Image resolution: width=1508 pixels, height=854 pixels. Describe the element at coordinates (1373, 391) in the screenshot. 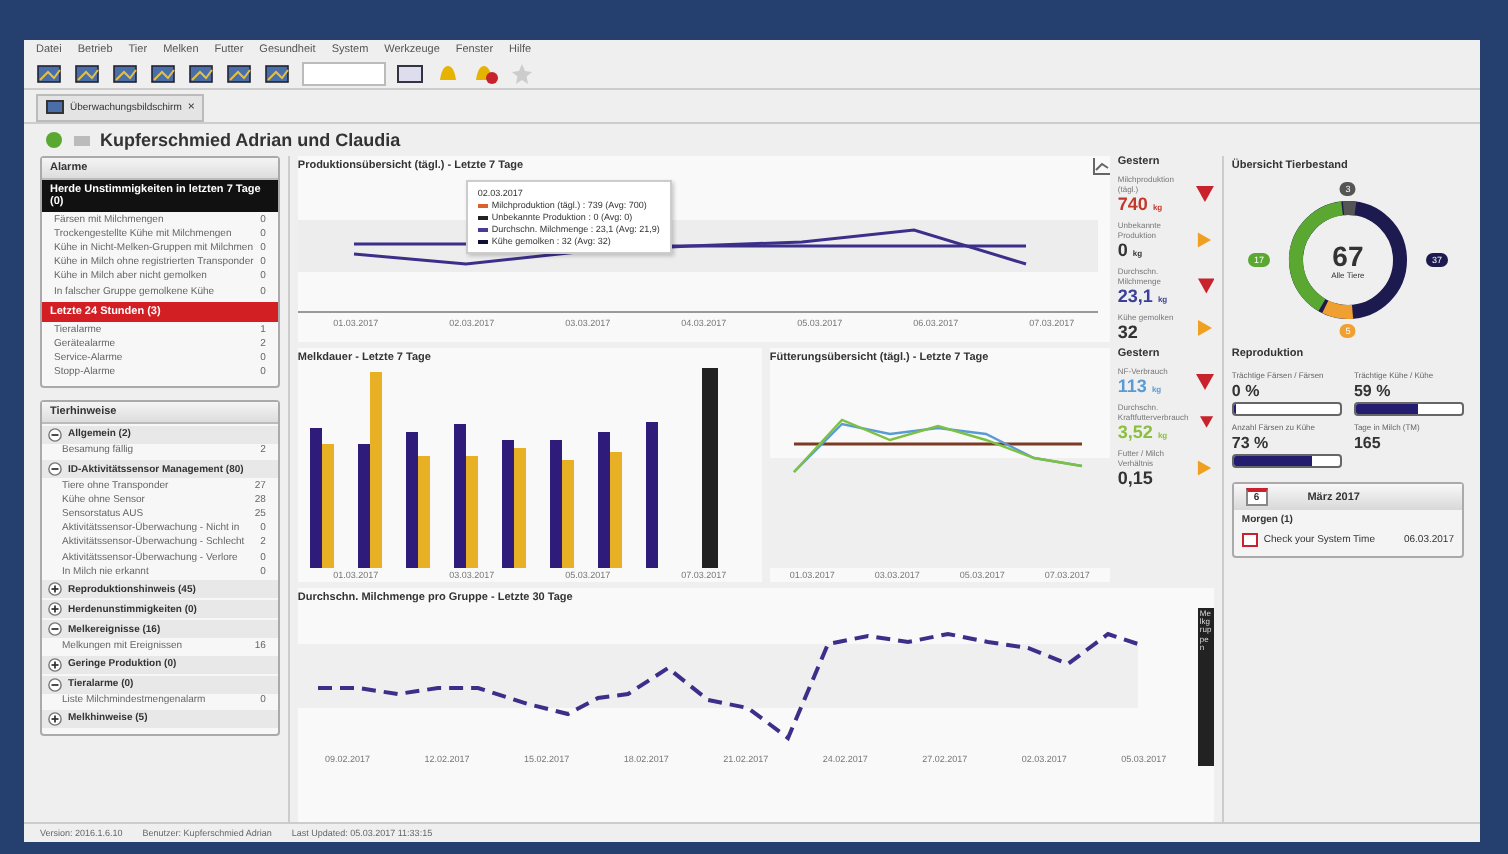

I see `stat-value: 59 %` at that location.